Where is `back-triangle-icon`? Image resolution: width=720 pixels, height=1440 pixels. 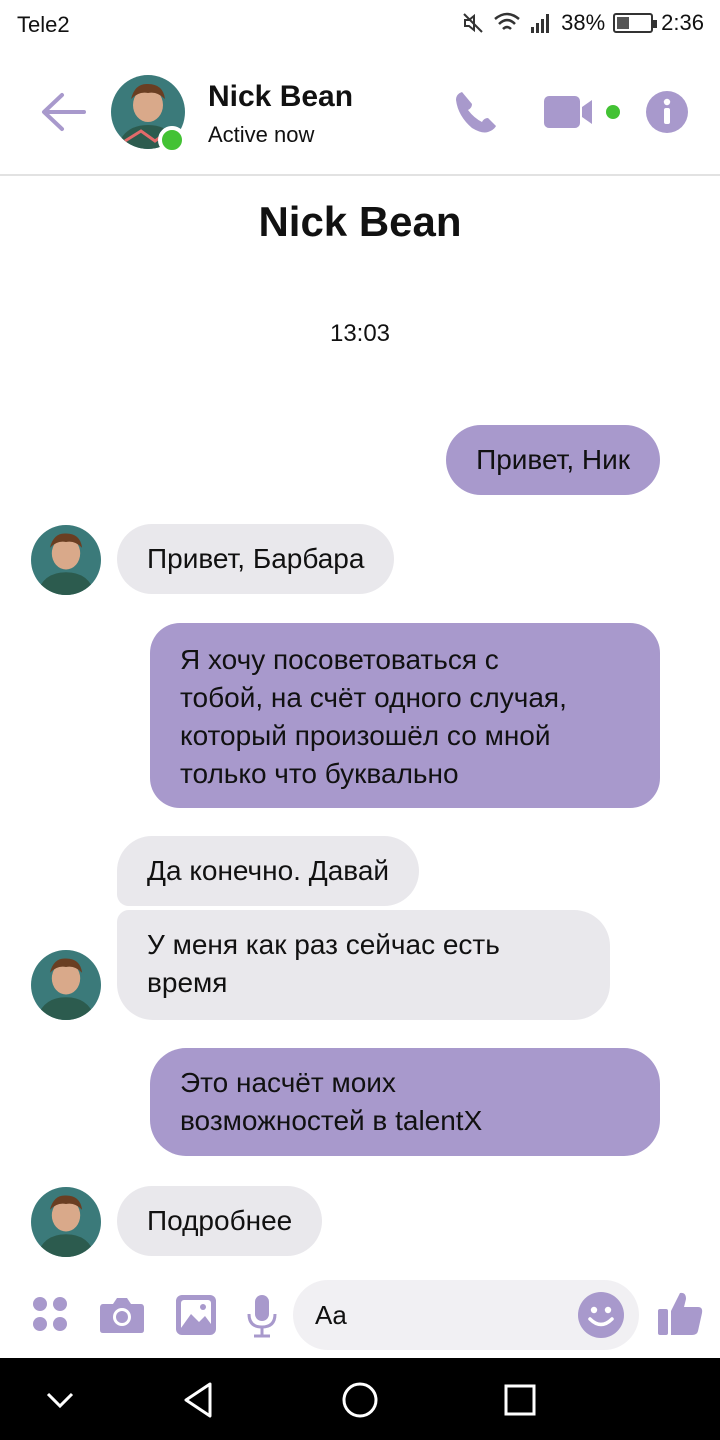 back-triangle-icon is located at coordinates (200, 1400).